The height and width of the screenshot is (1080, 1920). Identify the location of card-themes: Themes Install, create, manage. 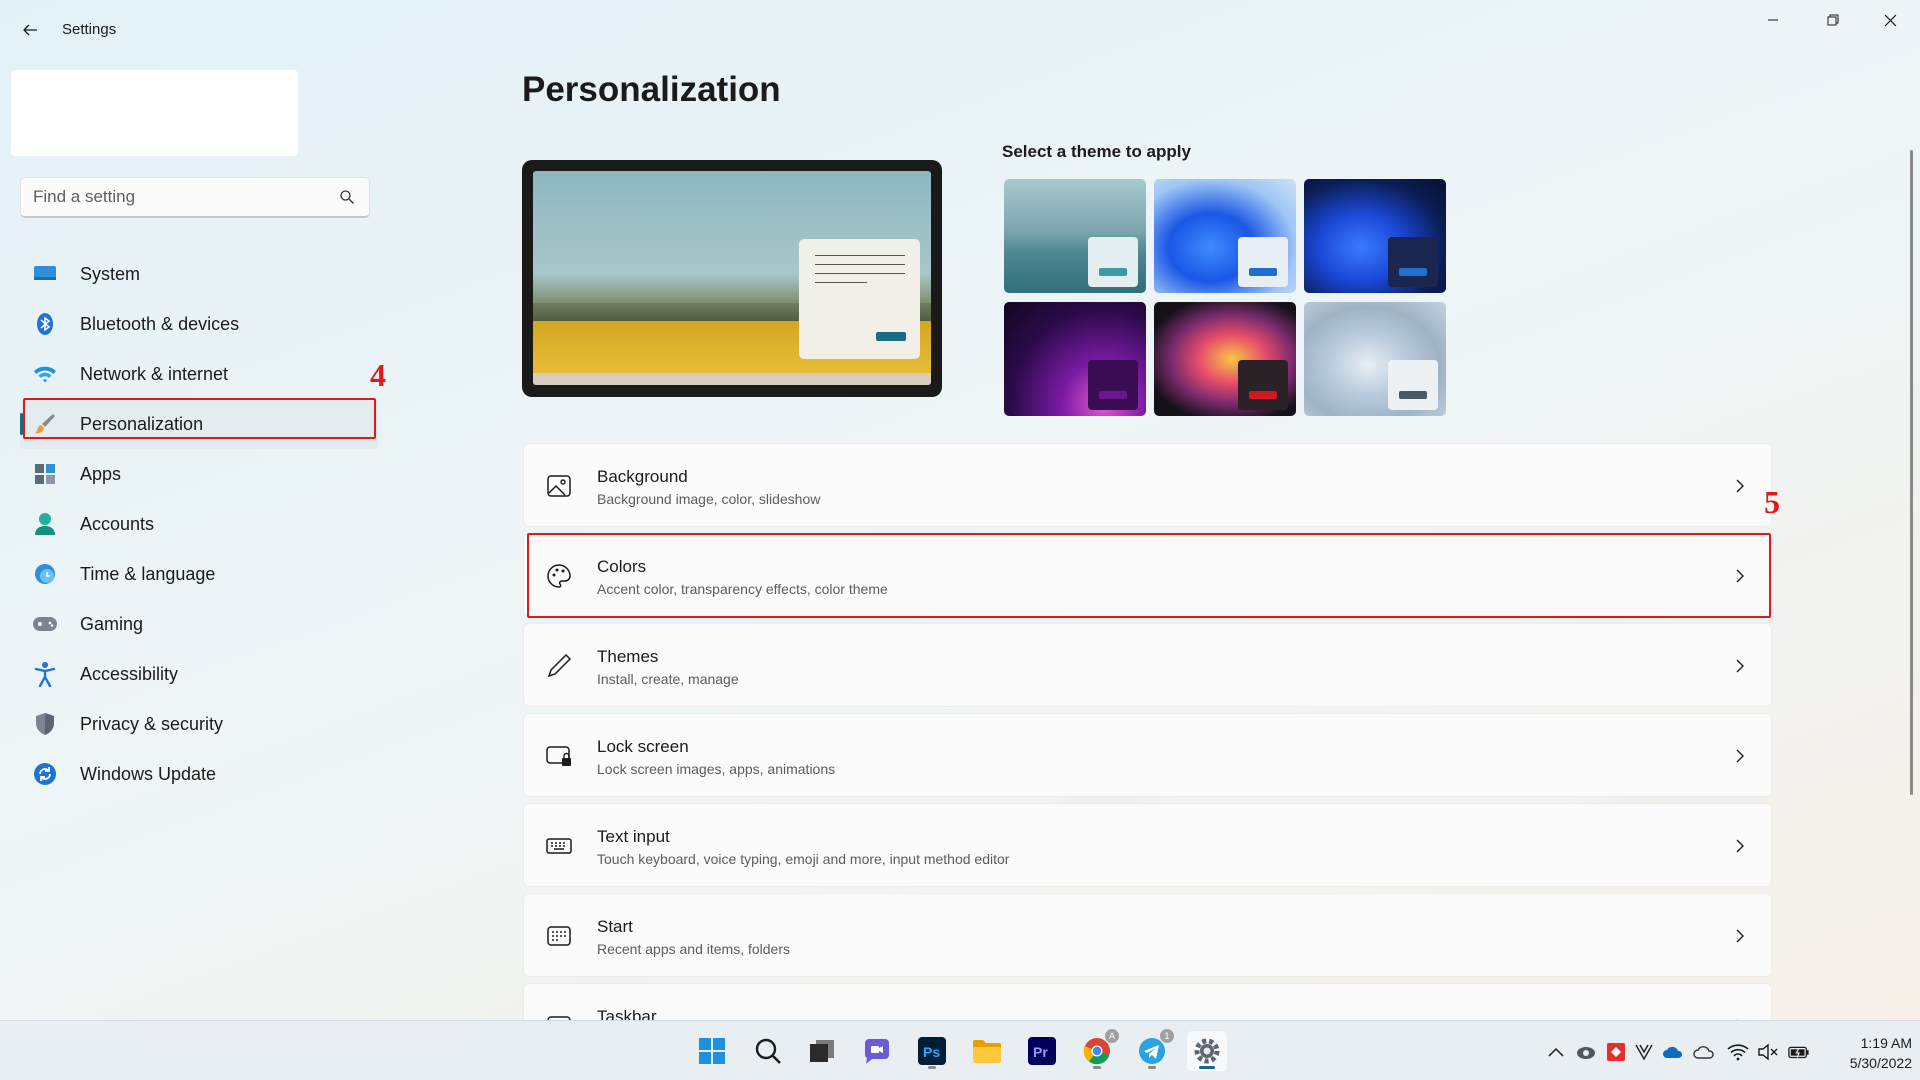
(1147, 665).